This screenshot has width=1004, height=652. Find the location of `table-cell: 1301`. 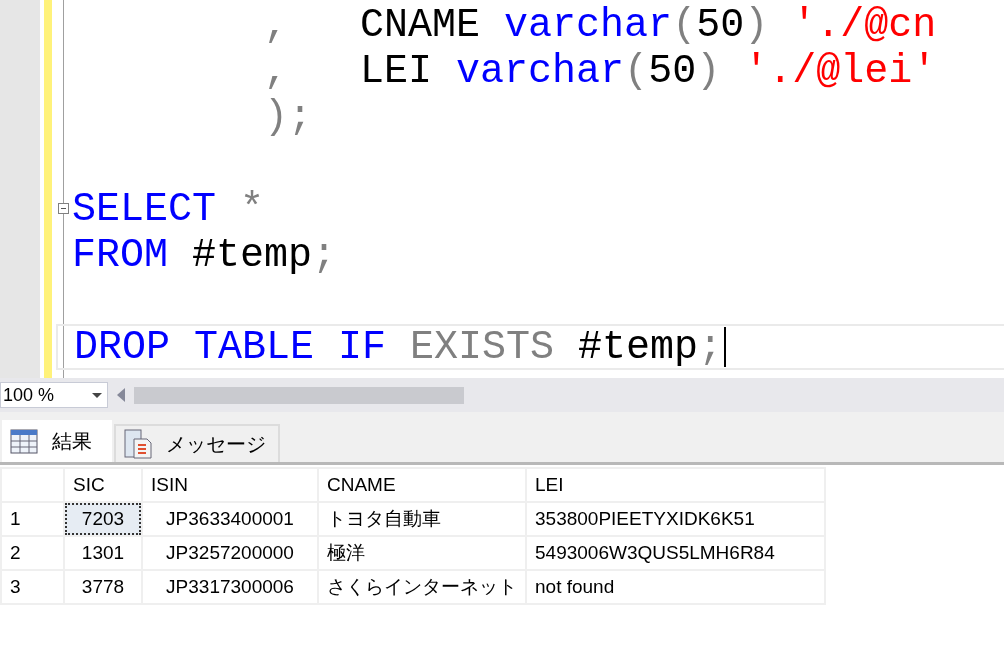

table-cell: 1301 is located at coordinates (103, 553).